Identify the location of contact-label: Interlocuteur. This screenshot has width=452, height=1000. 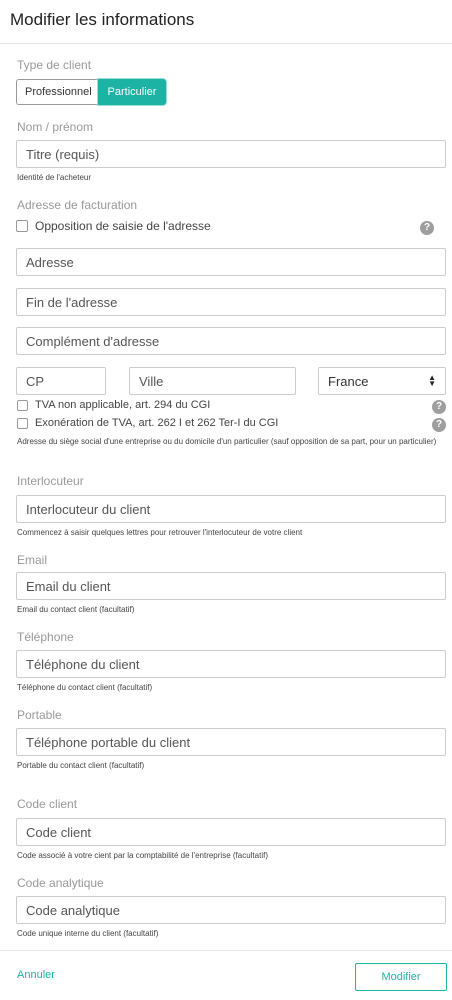
(50, 481).